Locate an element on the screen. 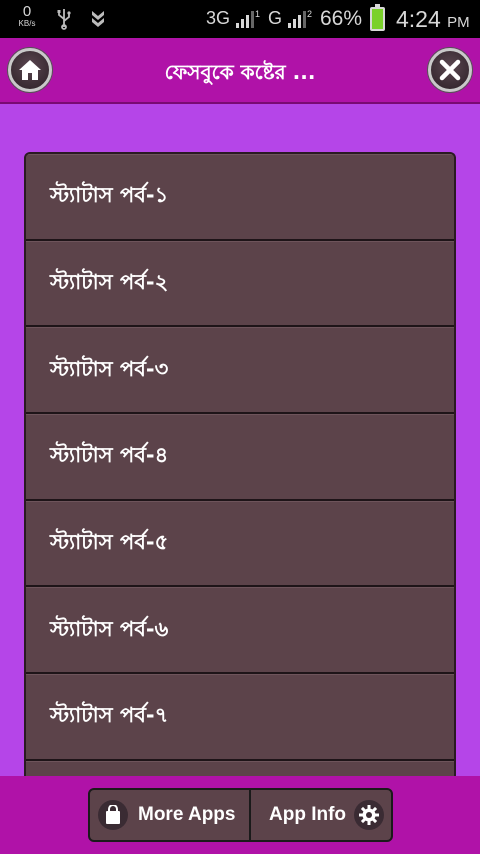 This screenshot has height=854, width=480. list-item-label: স্ট্যাটাস পর্ব-২ is located at coordinates (109, 282).